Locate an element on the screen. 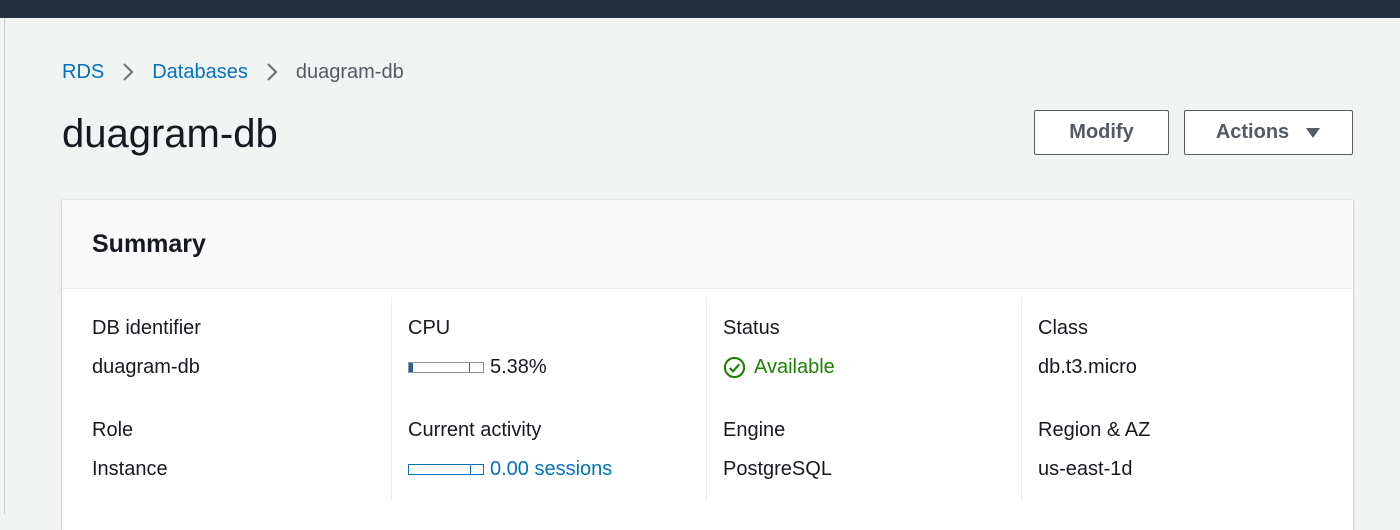 Image resolution: width=1400 pixels, height=530 pixels. summary-title: Summary is located at coordinates (149, 243).